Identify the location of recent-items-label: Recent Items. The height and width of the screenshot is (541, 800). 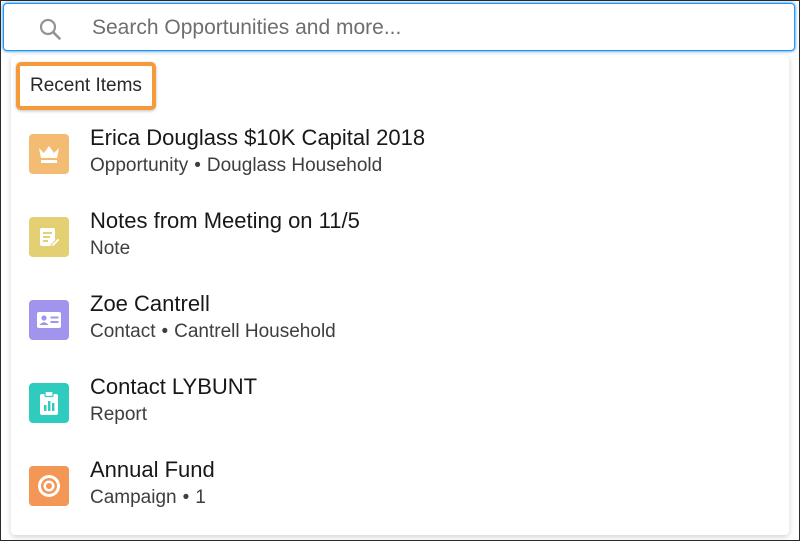
(86, 85).